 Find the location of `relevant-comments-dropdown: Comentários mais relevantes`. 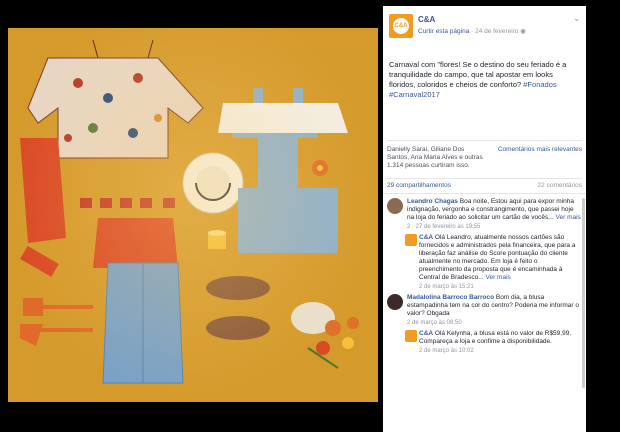

relevant-comments-dropdown: Comentários mais relevantes is located at coordinates (540, 150).